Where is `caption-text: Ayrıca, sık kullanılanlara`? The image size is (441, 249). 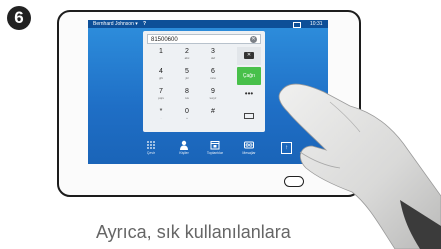
caption-text: Ayrıca, sık kullanılanlara is located at coordinates (193, 232).